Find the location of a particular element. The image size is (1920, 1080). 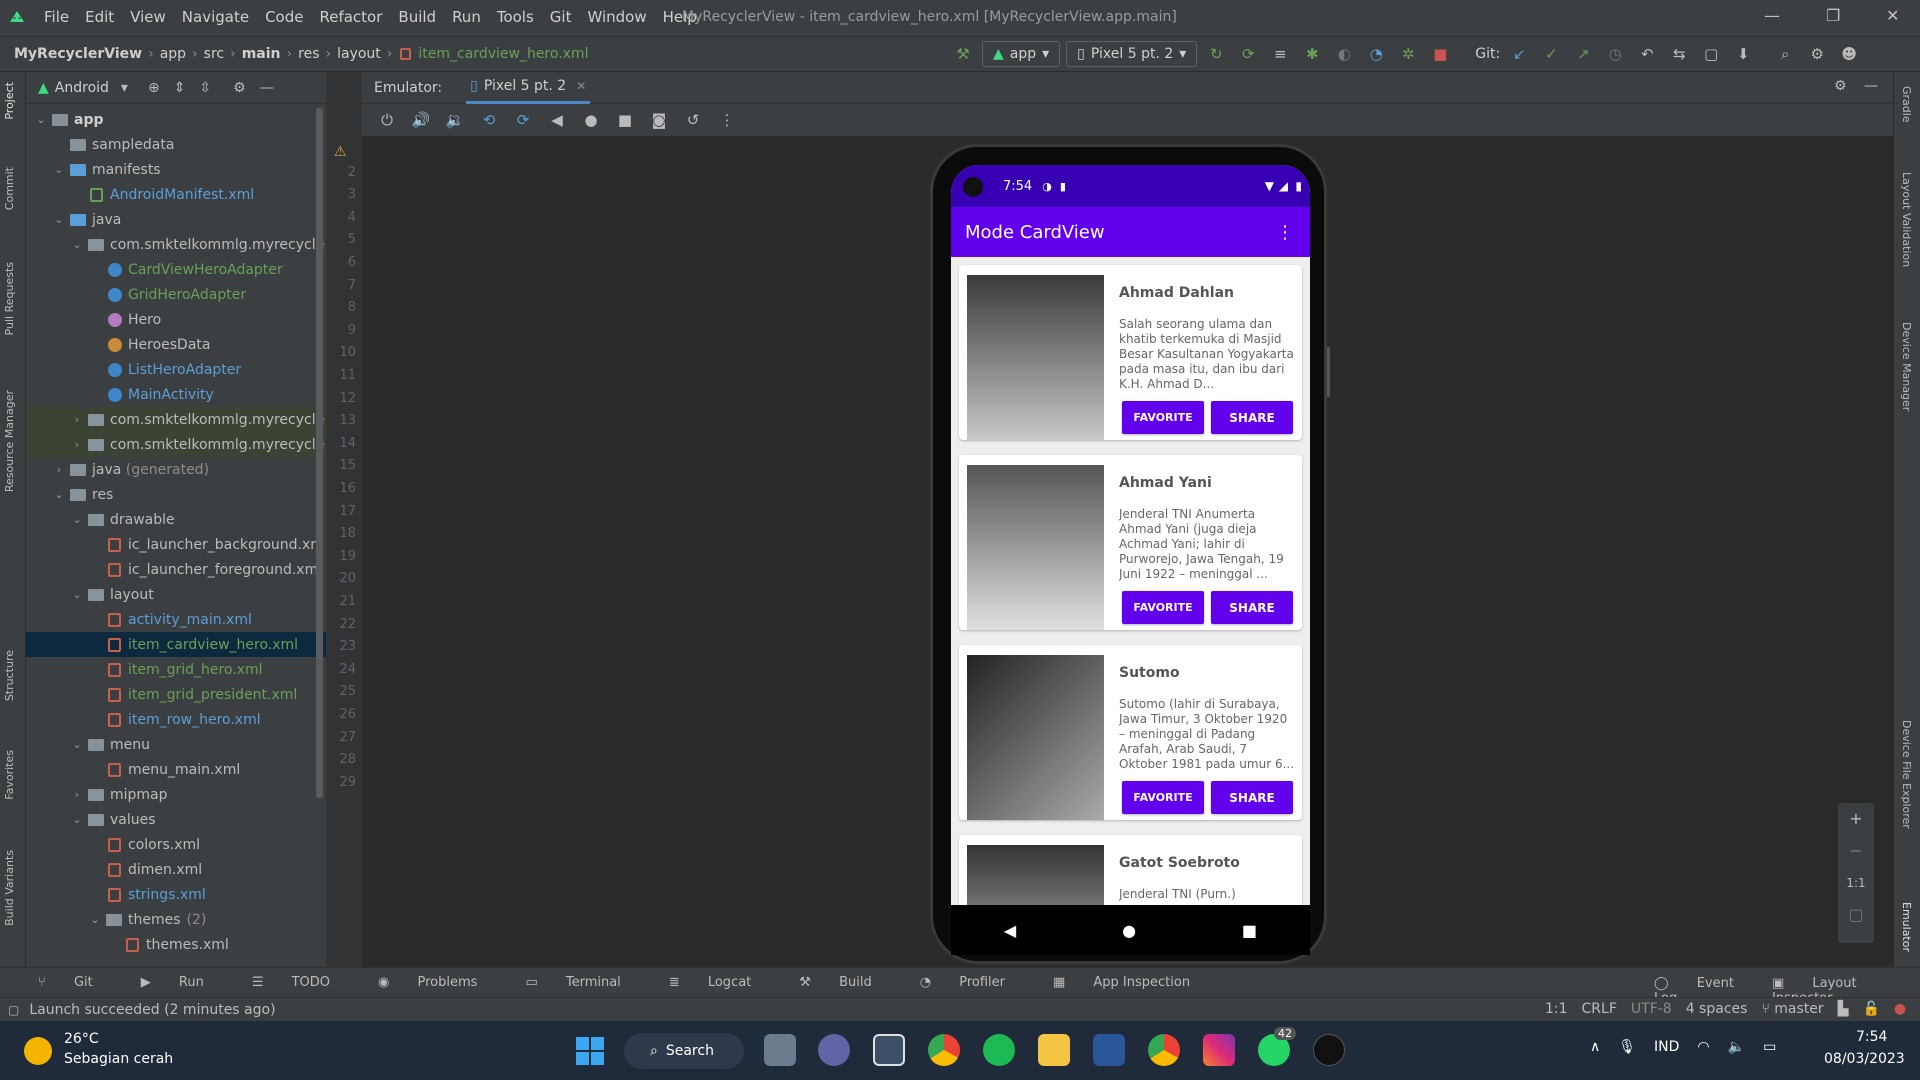

home-icon: ● is located at coordinates (591, 120).